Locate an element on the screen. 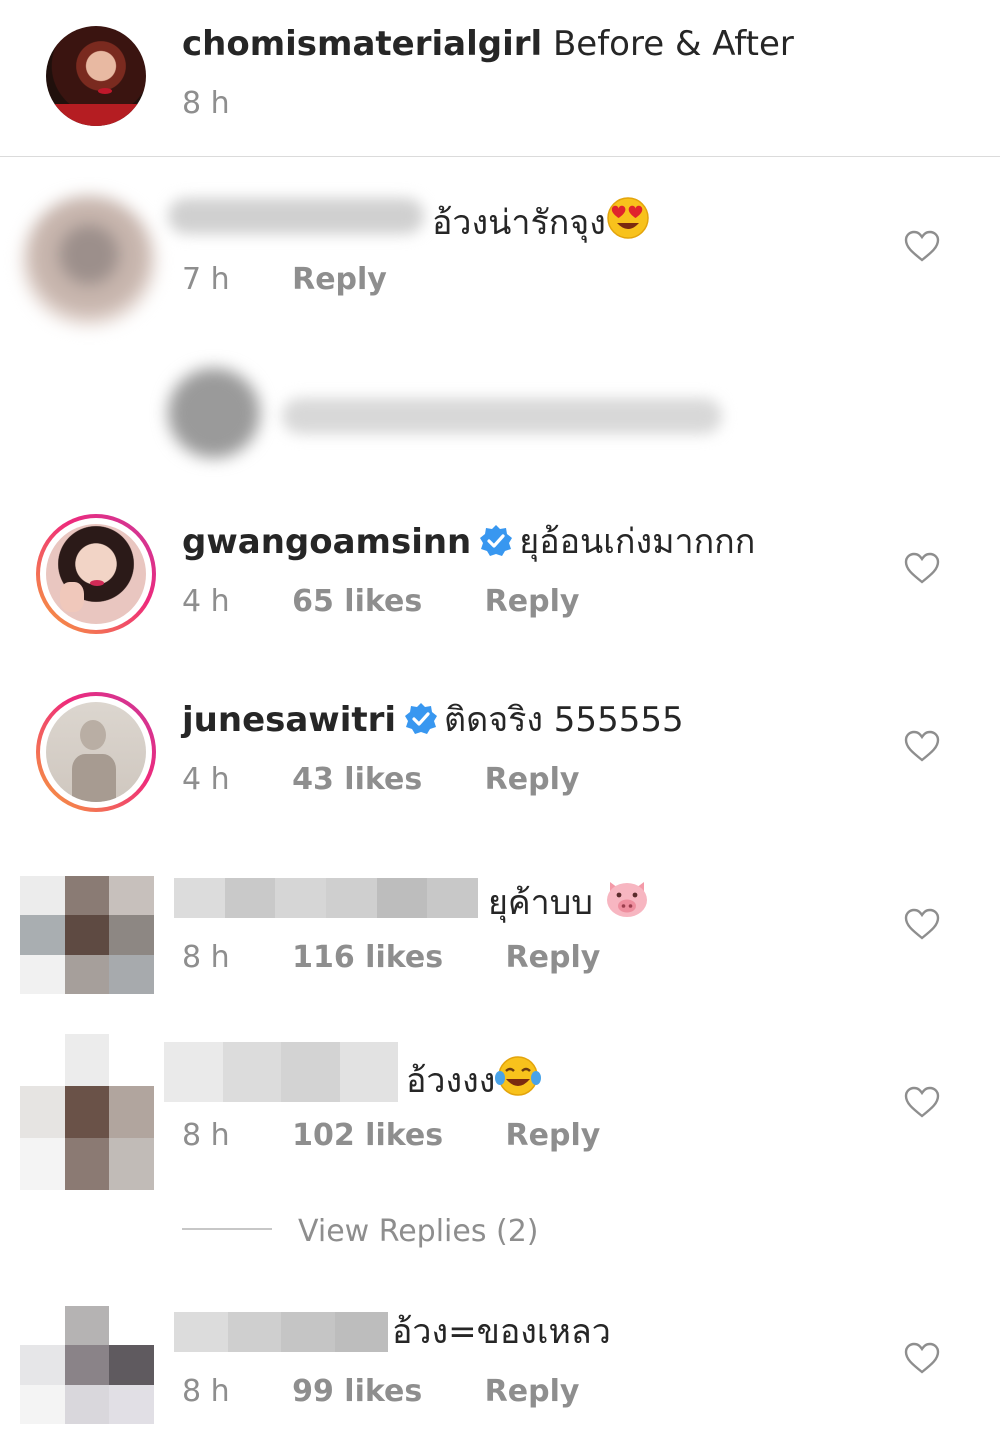  header-divider is located at coordinates (500, 156).